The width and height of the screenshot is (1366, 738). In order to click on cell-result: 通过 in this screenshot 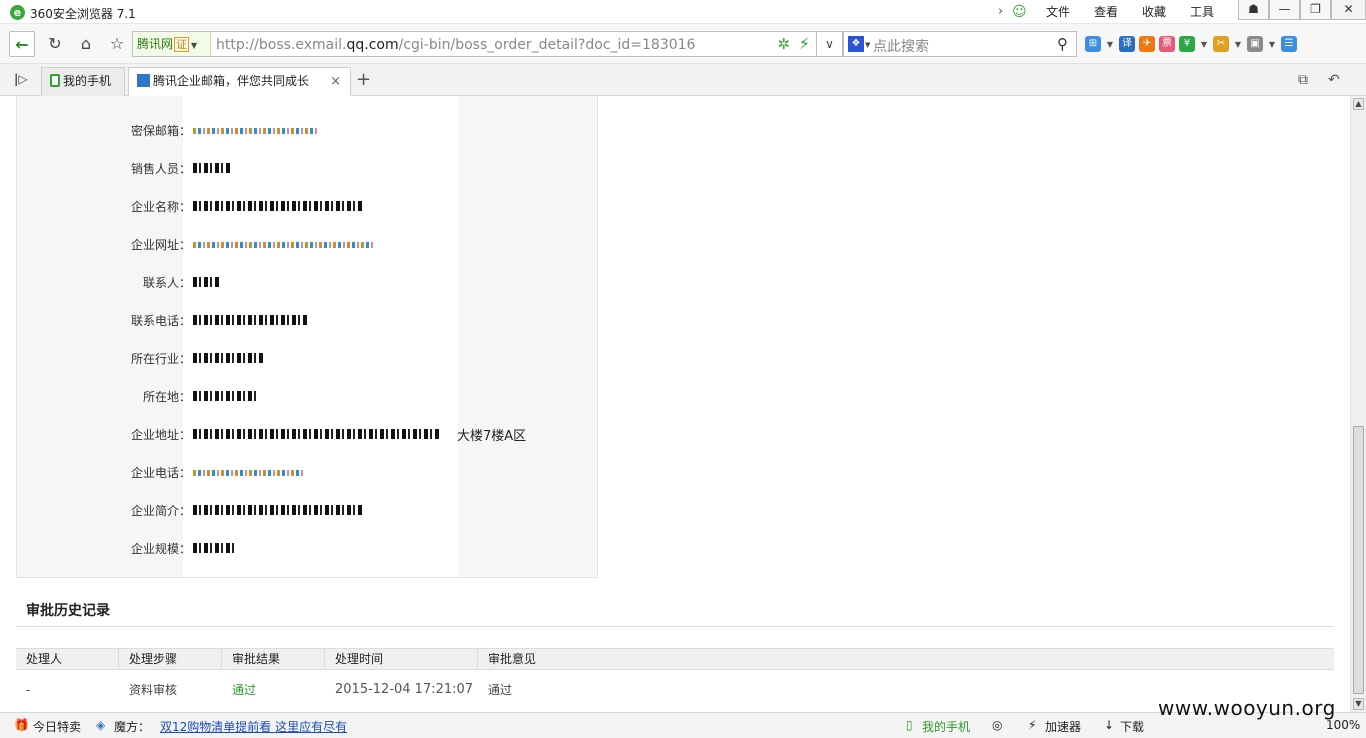, I will do `click(244, 690)`.